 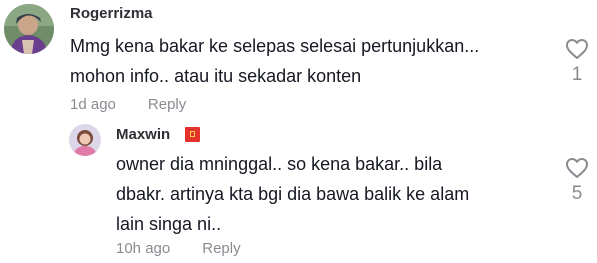 I want to click on comment-timestamp: 1d ago, so click(x=93, y=104).